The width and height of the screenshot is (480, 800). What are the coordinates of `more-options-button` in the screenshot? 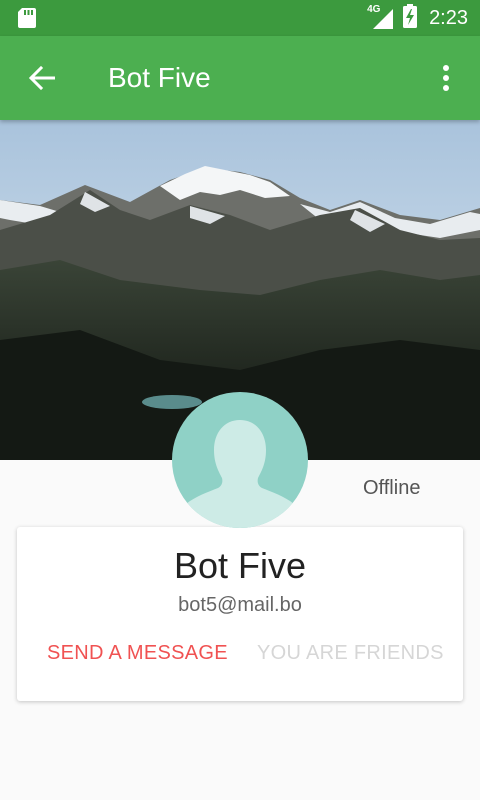 It's located at (446, 78).